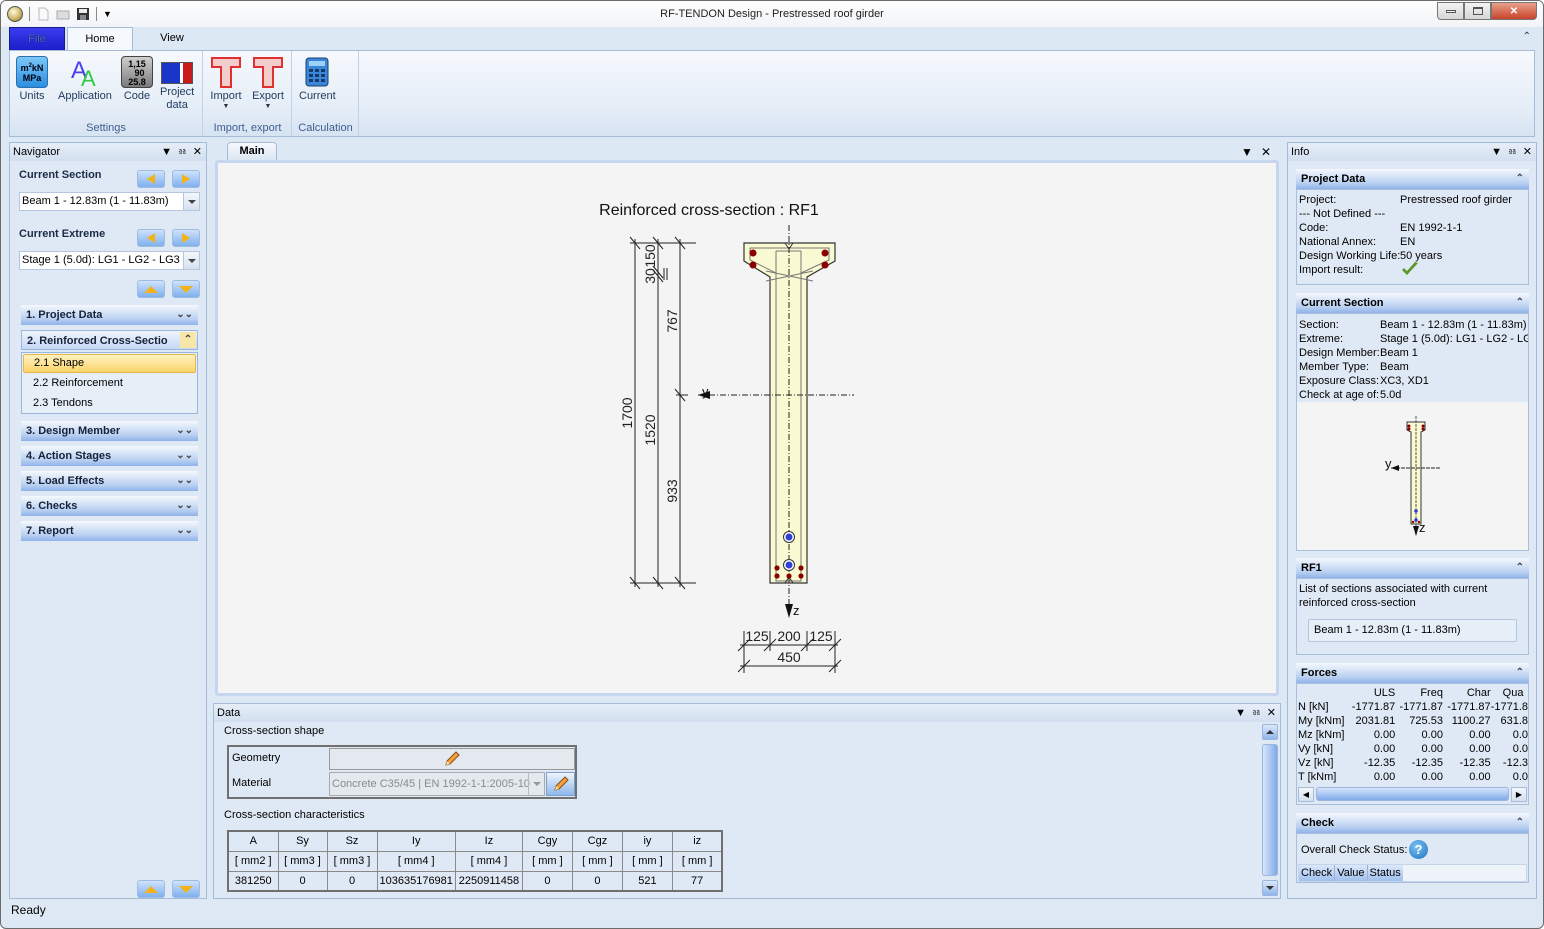 This screenshot has width=1544, height=929. Describe the element at coordinates (151, 179) in the screenshot. I see `prev-section-button` at that location.